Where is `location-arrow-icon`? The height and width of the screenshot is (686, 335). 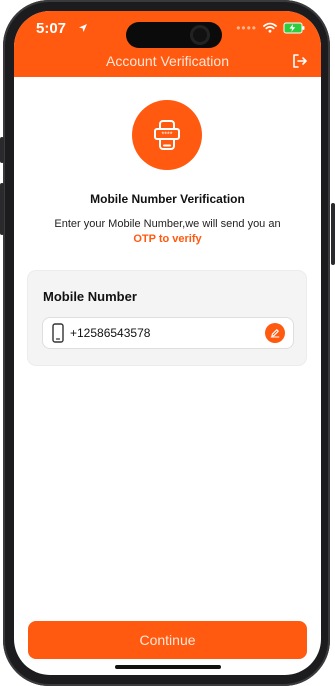
location-arrow-icon is located at coordinates (83, 28).